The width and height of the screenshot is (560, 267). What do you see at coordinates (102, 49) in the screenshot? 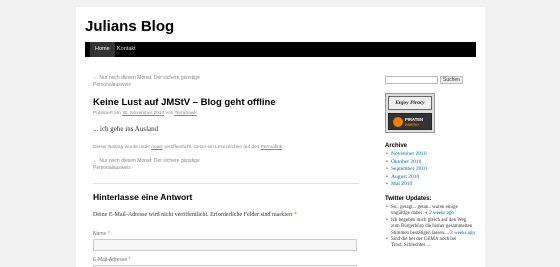
I see `menu-item-home: Home` at bounding box center [102, 49].